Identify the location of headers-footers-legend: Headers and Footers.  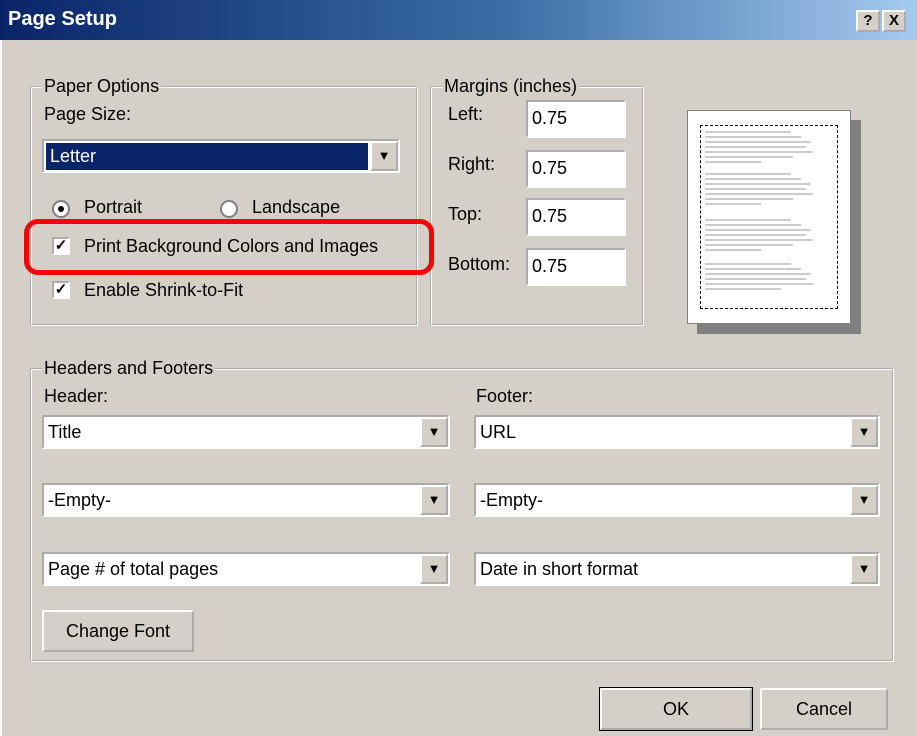
(129, 368).